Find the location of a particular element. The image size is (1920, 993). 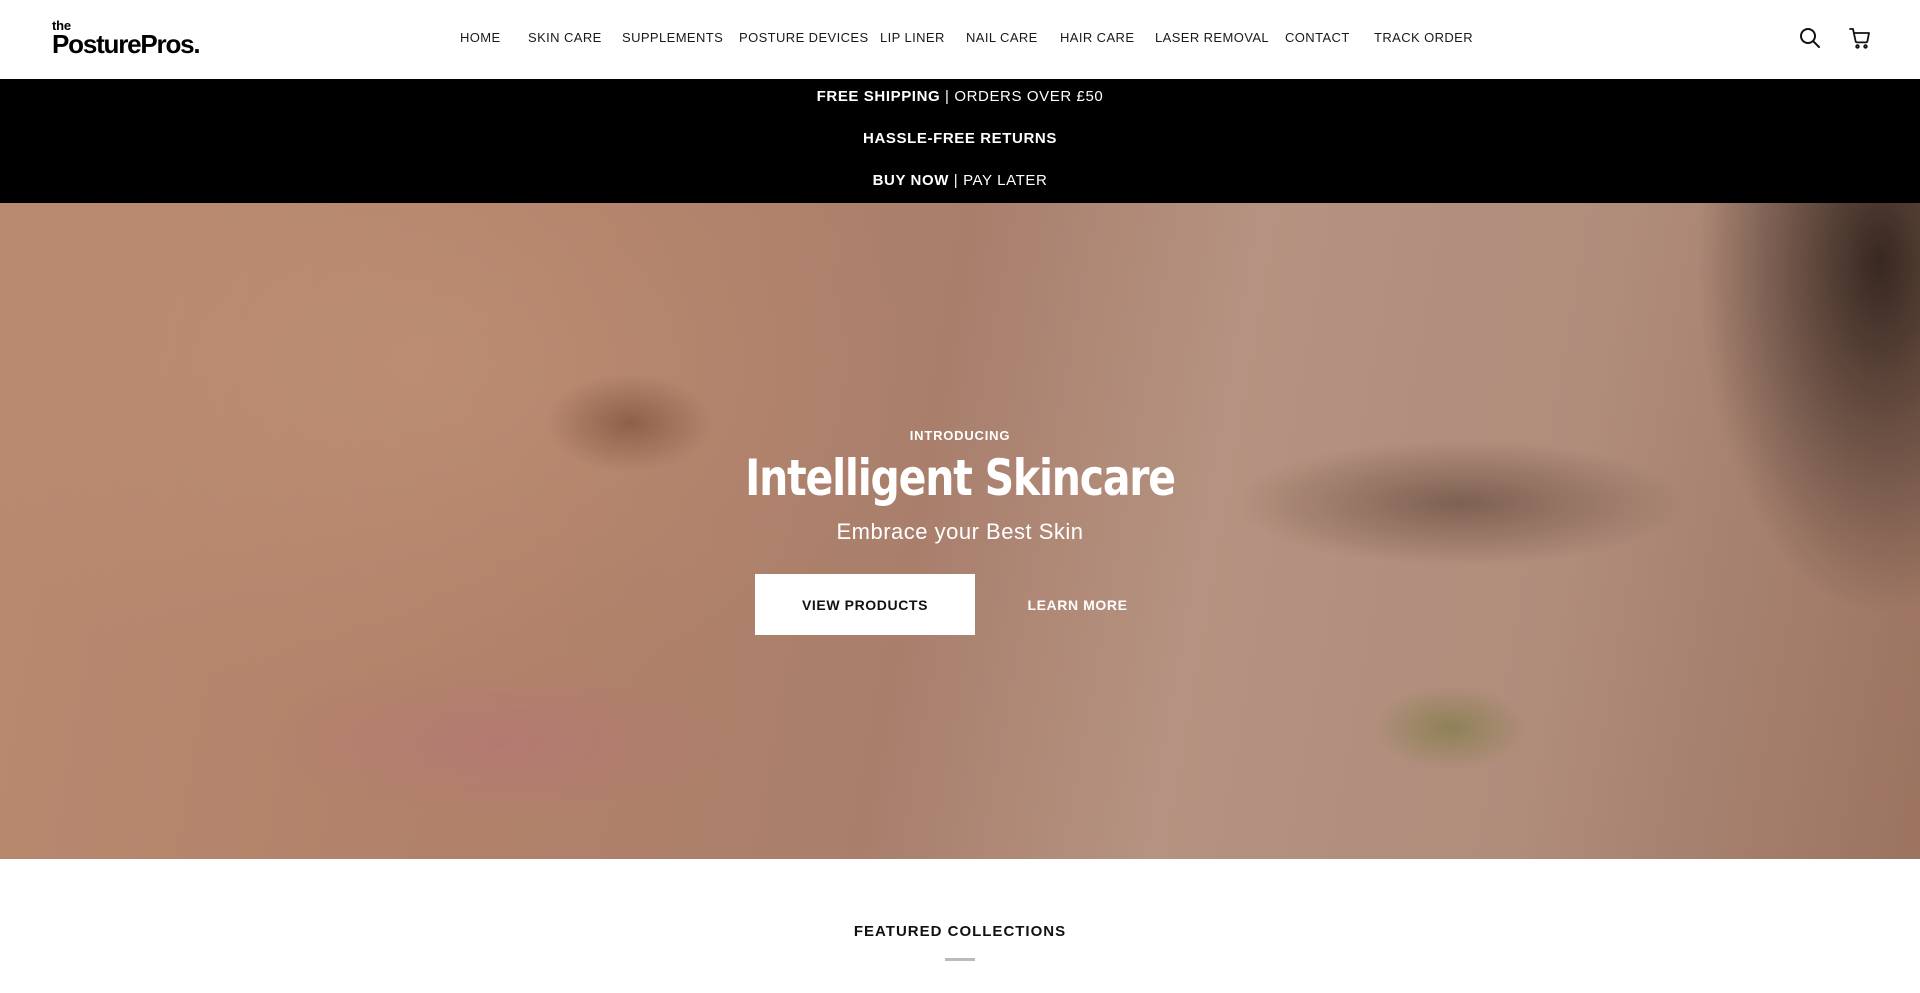

search-icon is located at coordinates (1810, 38).